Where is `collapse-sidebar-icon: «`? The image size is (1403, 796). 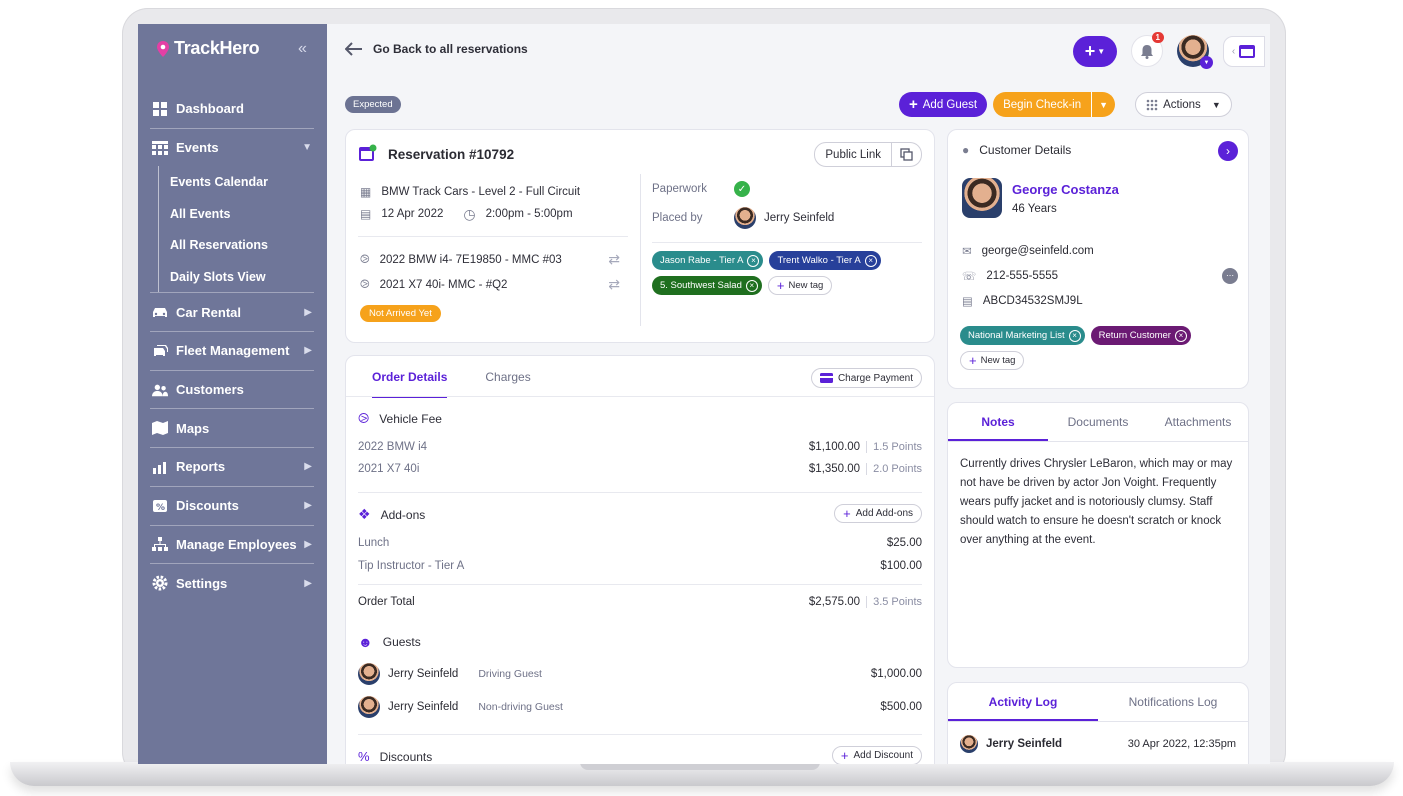
collapse-sidebar-icon: « is located at coordinates (302, 49).